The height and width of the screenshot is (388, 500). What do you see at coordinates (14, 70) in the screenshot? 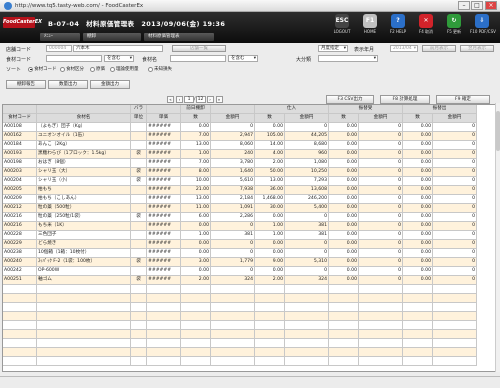
I see `sort-label: ソート` at bounding box center [14, 70].